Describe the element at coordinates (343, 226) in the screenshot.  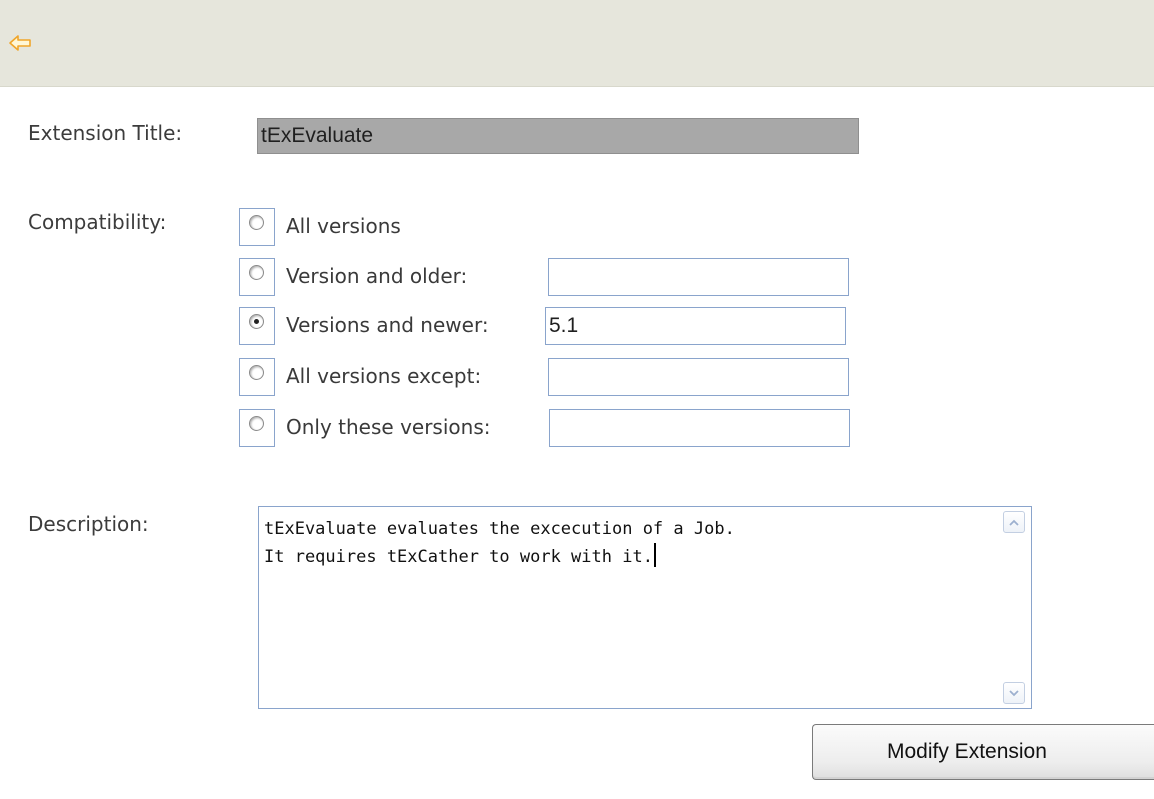
I see `radio-label: All versions` at that location.